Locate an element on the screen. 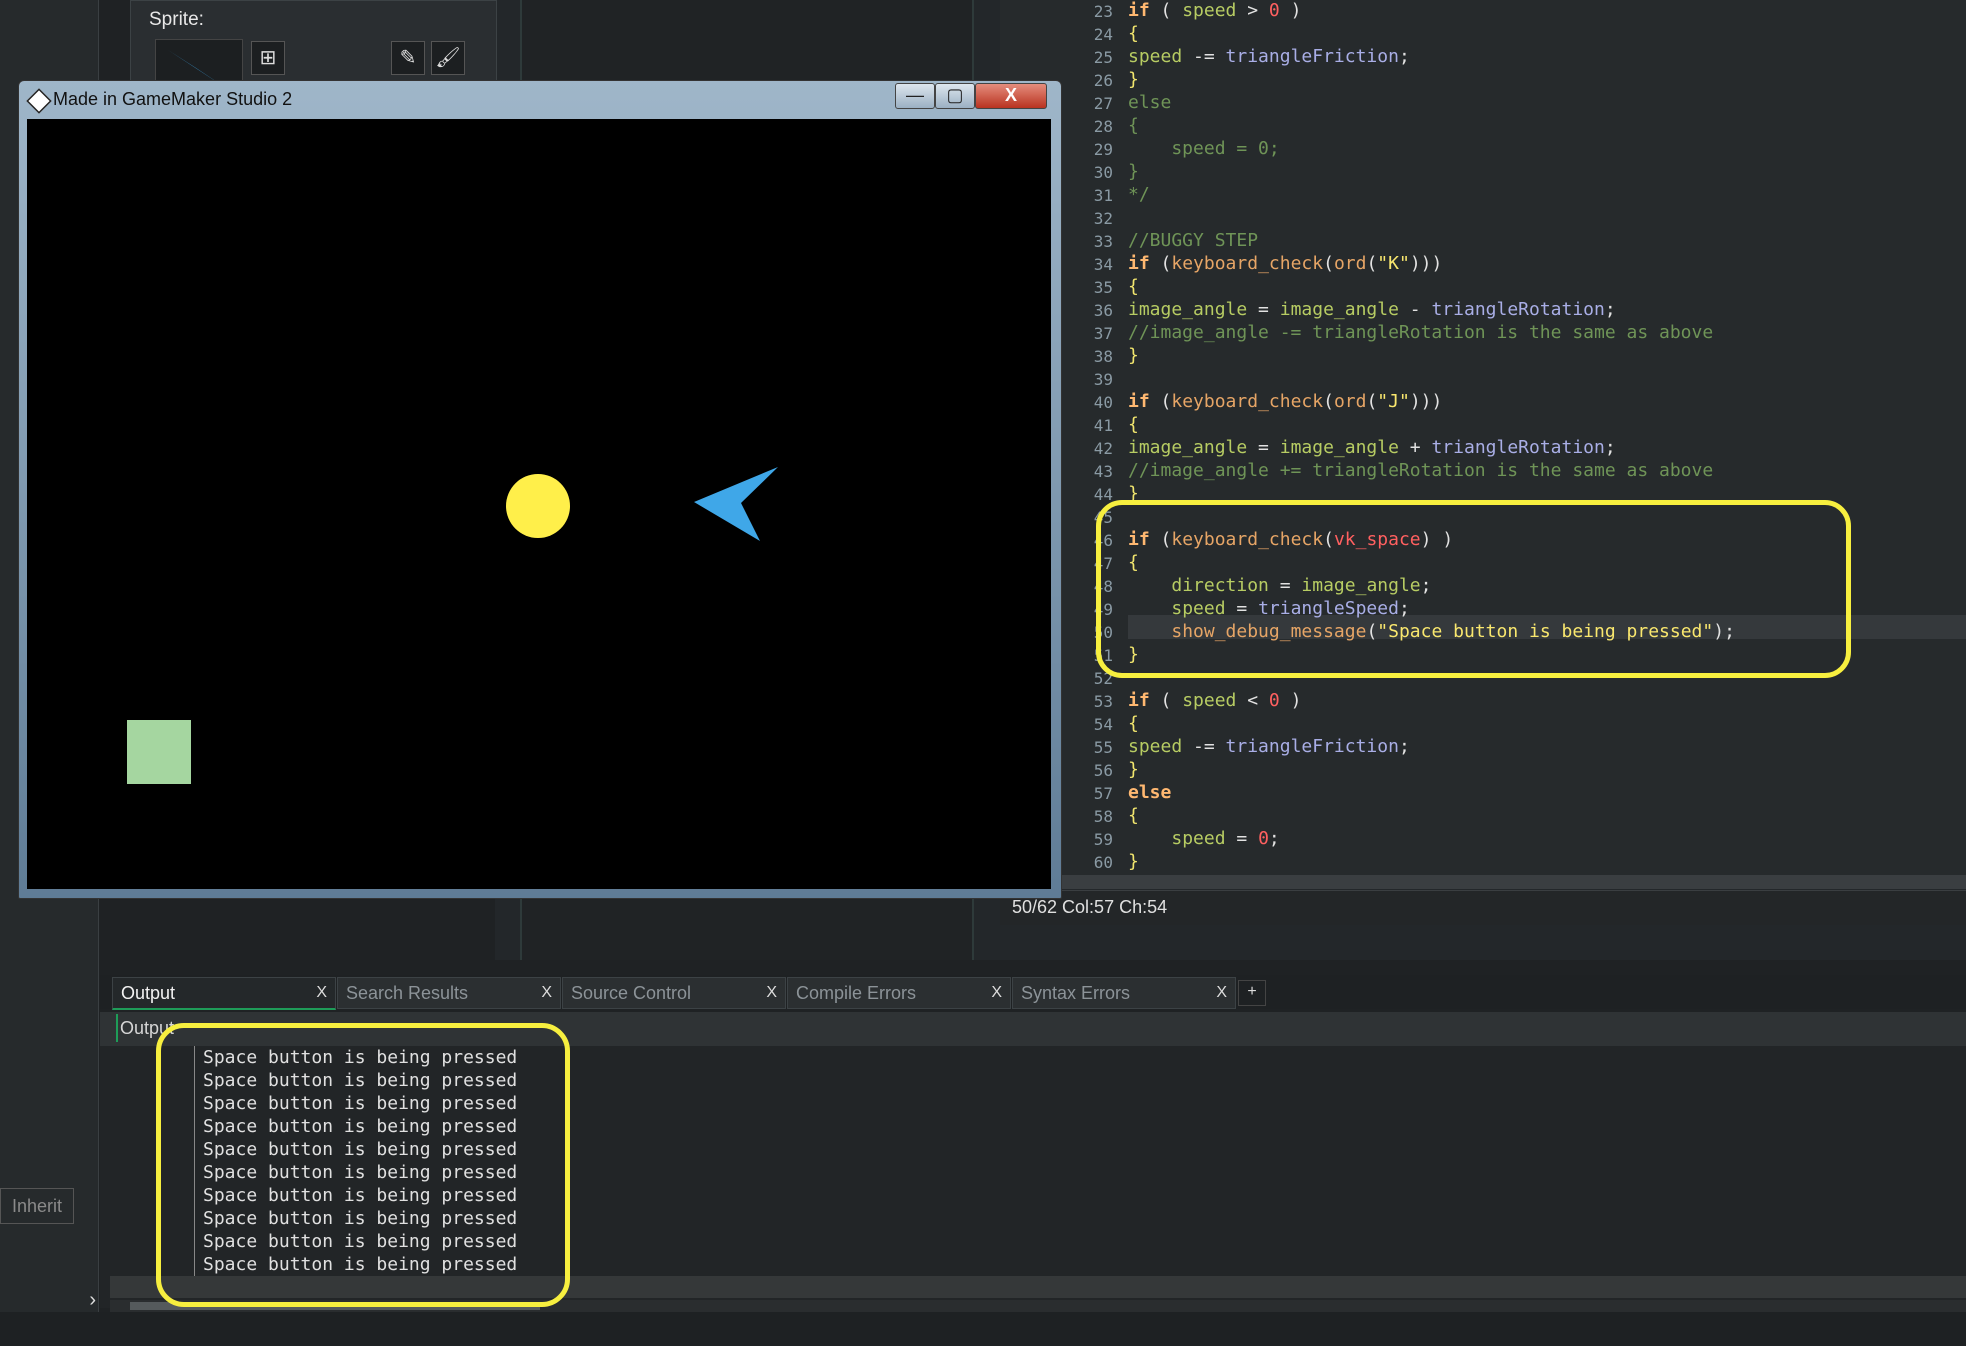  green-square is located at coordinates (159, 752).